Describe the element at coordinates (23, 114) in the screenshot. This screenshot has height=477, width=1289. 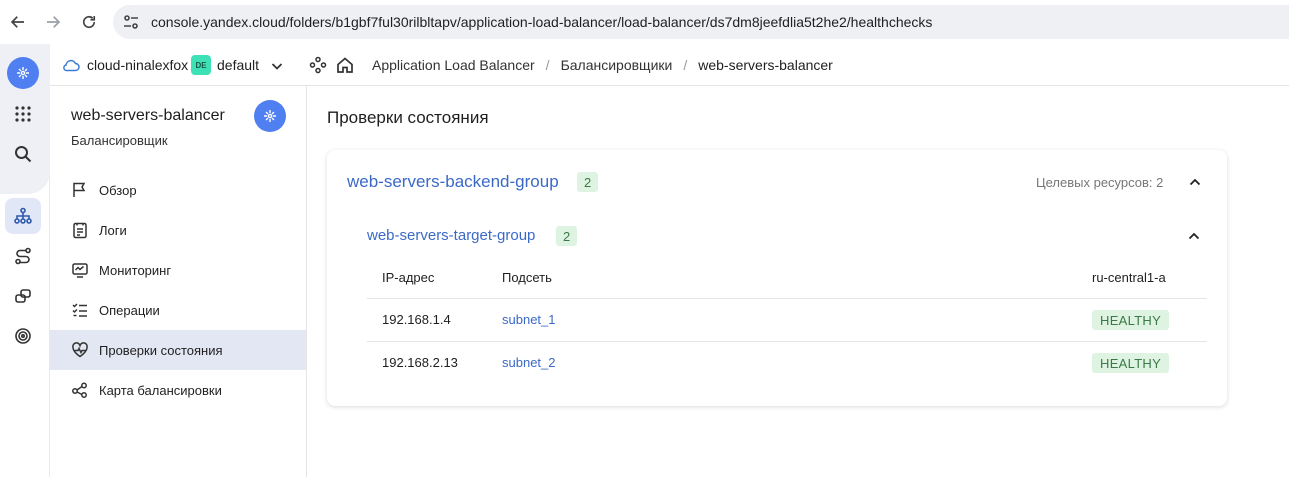
I see `apps-grid-icon` at that location.